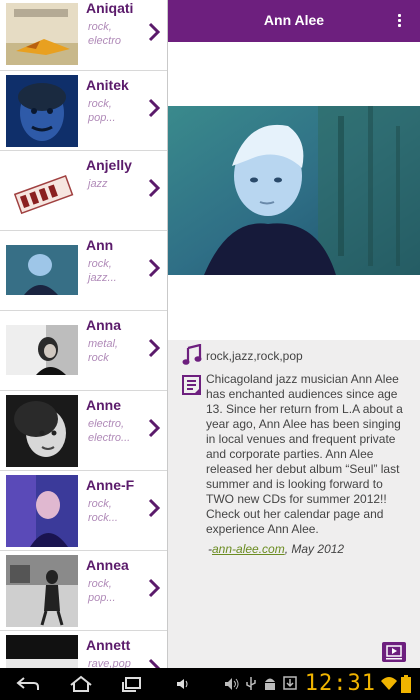 The height and width of the screenshot is (700, 420). I want to click on usb-icon, so click(251, 683).